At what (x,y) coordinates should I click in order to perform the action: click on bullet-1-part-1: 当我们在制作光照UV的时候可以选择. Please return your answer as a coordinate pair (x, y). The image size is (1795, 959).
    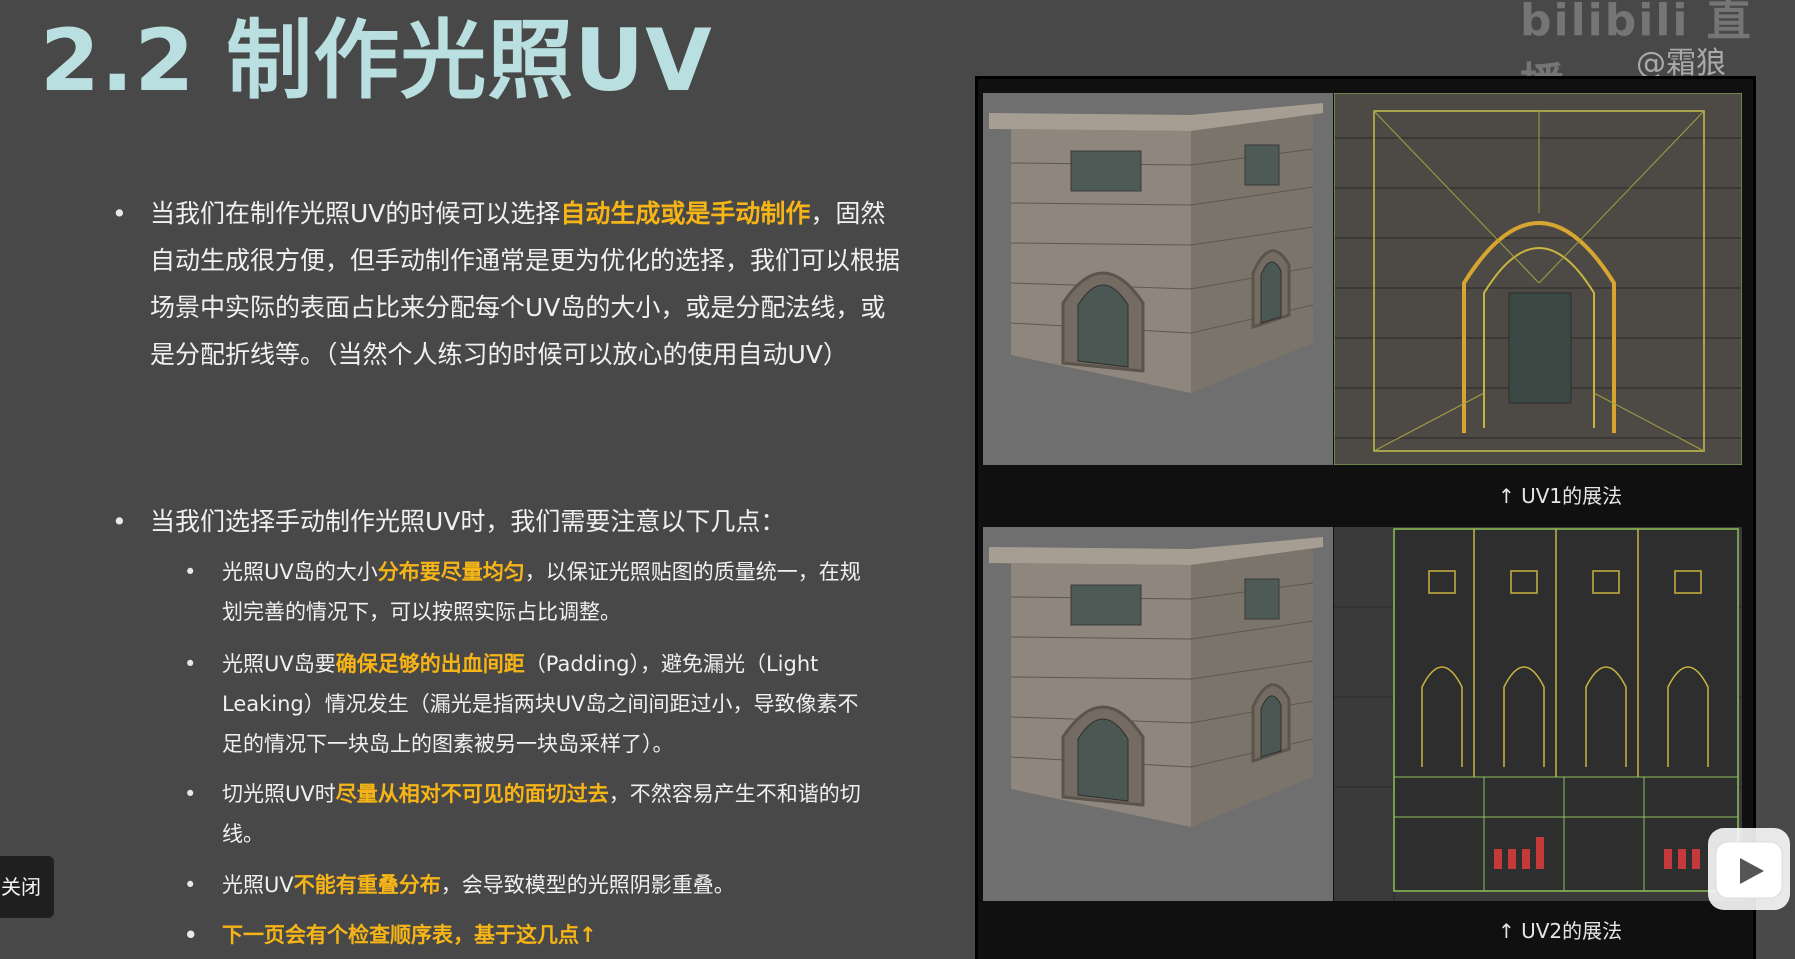
    Looking at the image, I should click on (355, 213).